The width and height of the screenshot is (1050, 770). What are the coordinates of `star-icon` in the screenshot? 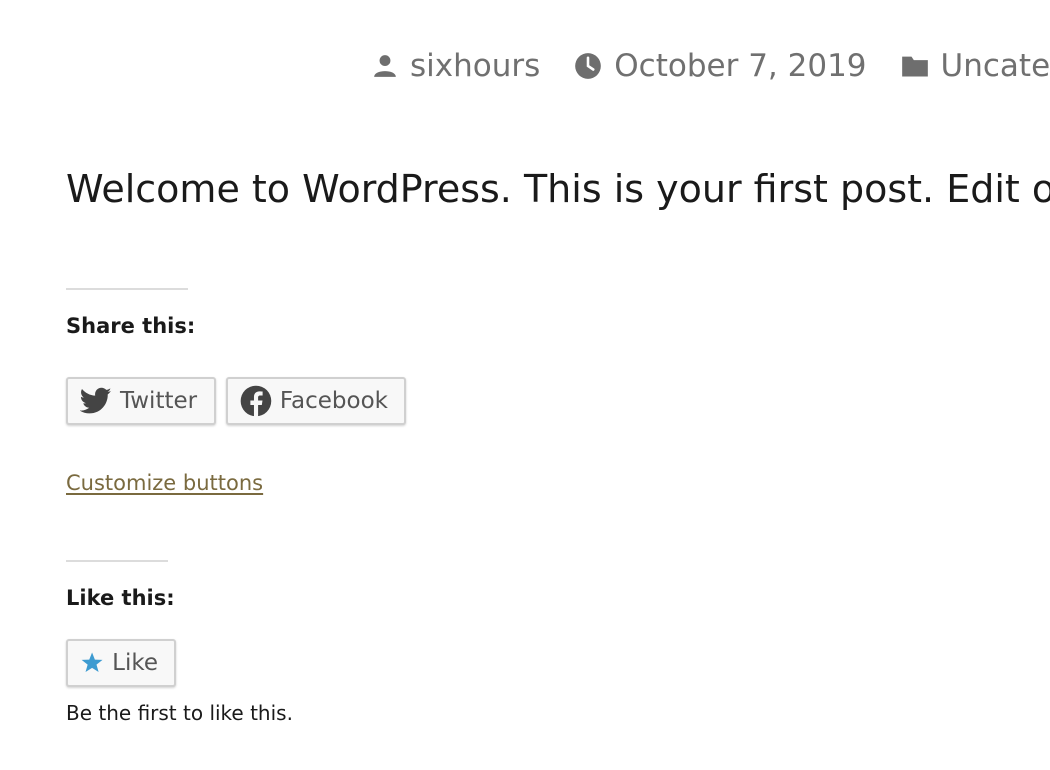 It's located at (92, 662).